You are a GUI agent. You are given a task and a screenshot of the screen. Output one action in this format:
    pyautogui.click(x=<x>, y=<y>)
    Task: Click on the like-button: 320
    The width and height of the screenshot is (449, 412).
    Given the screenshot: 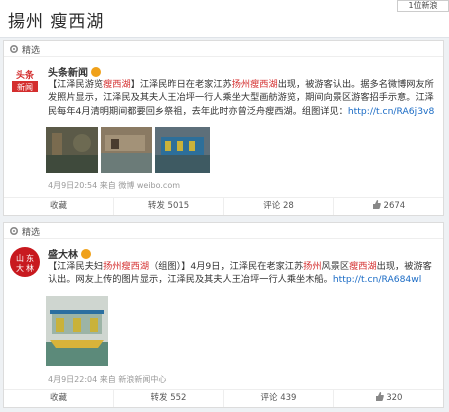 What is the action you would take?
    pyautogui.click(x=388, y=398)
    